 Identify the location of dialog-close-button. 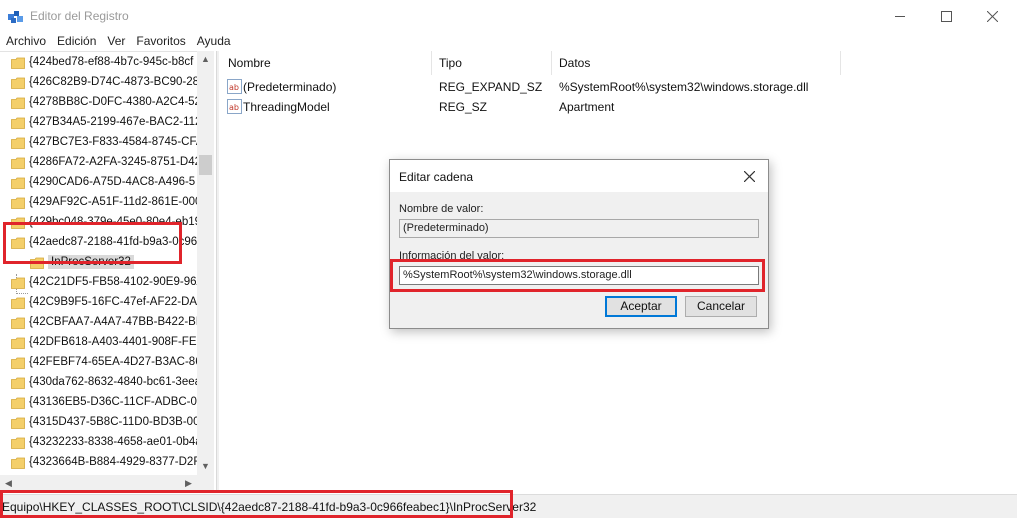
(749, 176).